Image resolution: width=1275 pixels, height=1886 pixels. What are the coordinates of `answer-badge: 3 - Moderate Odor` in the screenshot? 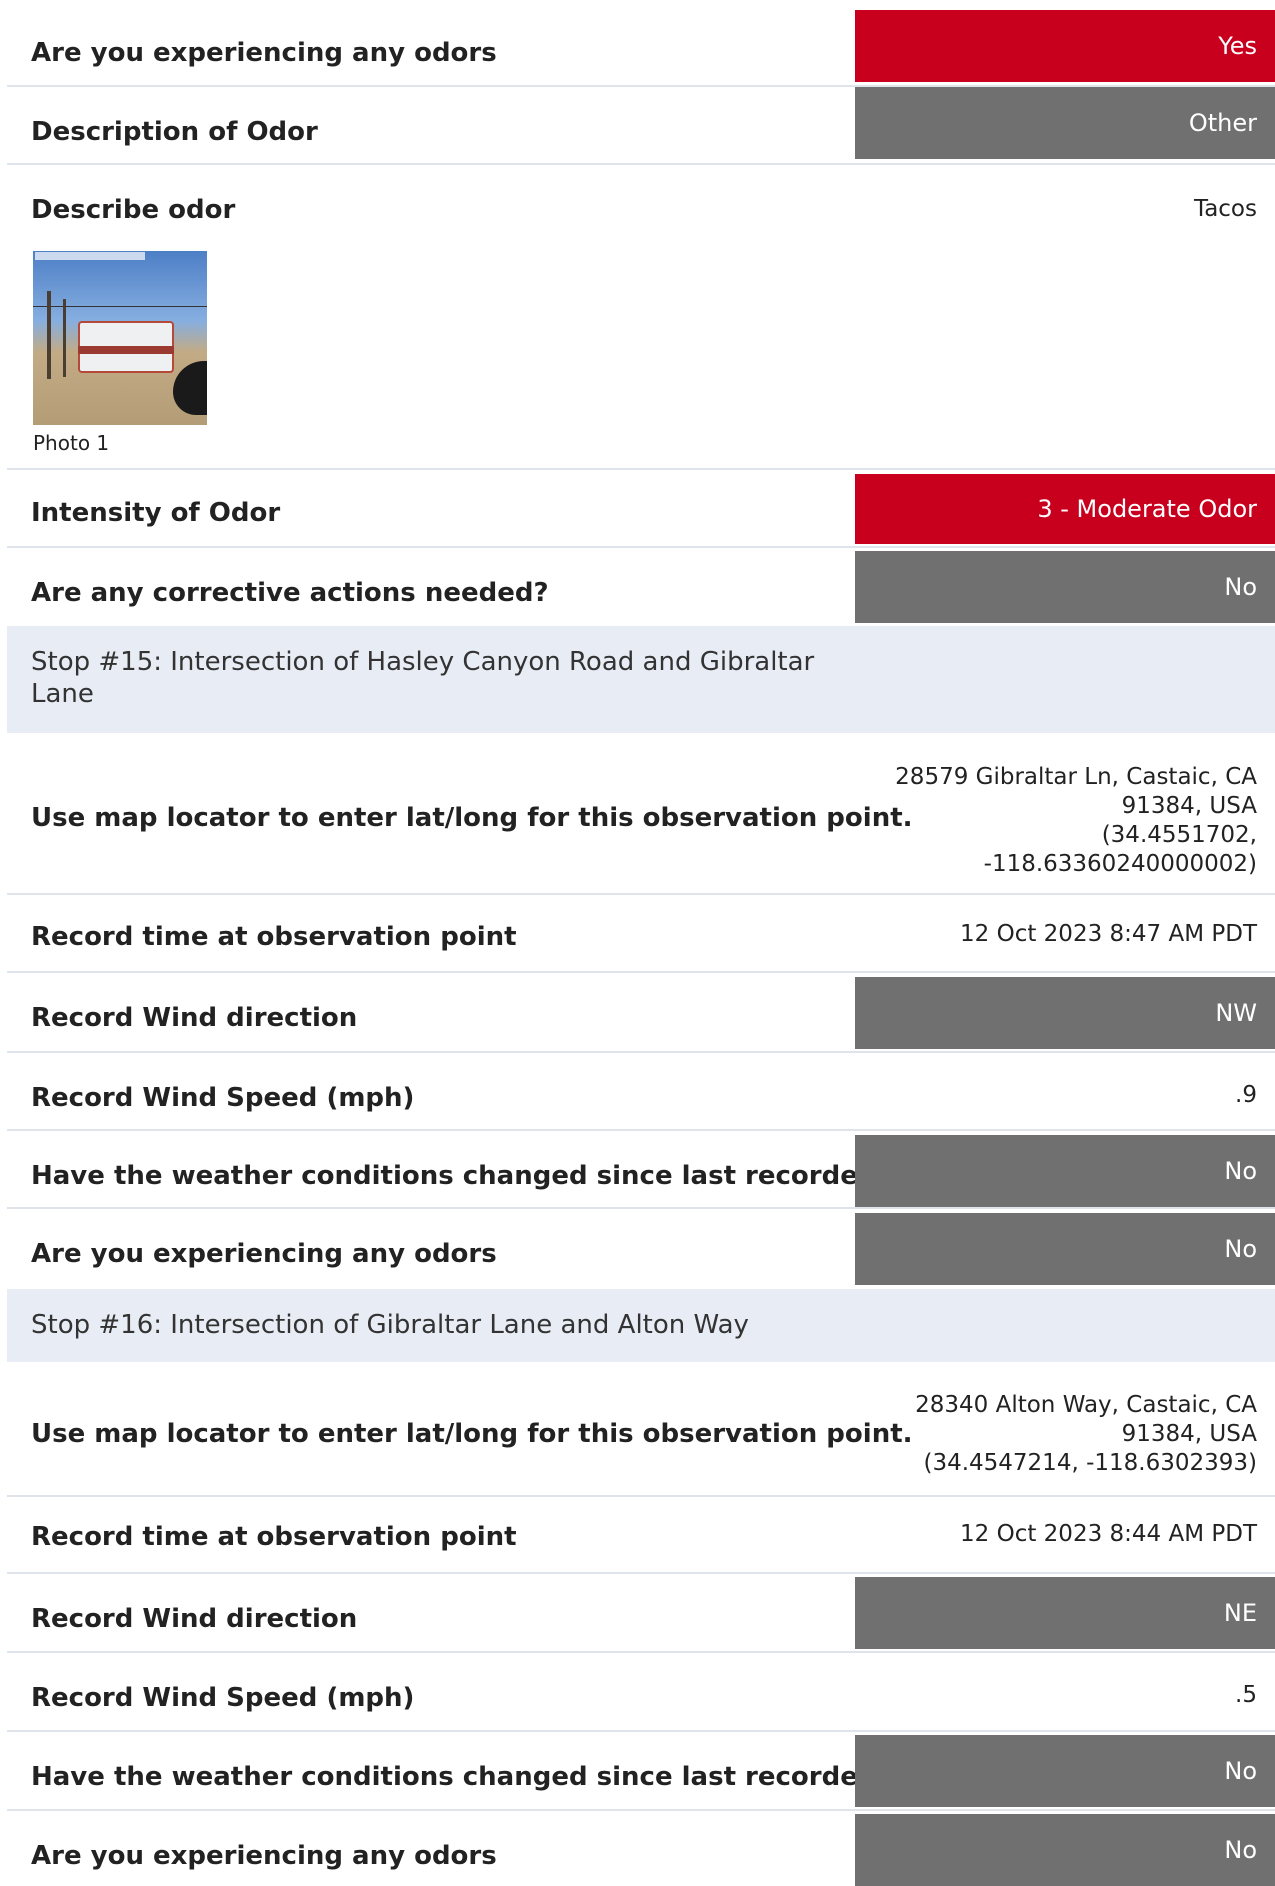 It's located at (1065, 509).